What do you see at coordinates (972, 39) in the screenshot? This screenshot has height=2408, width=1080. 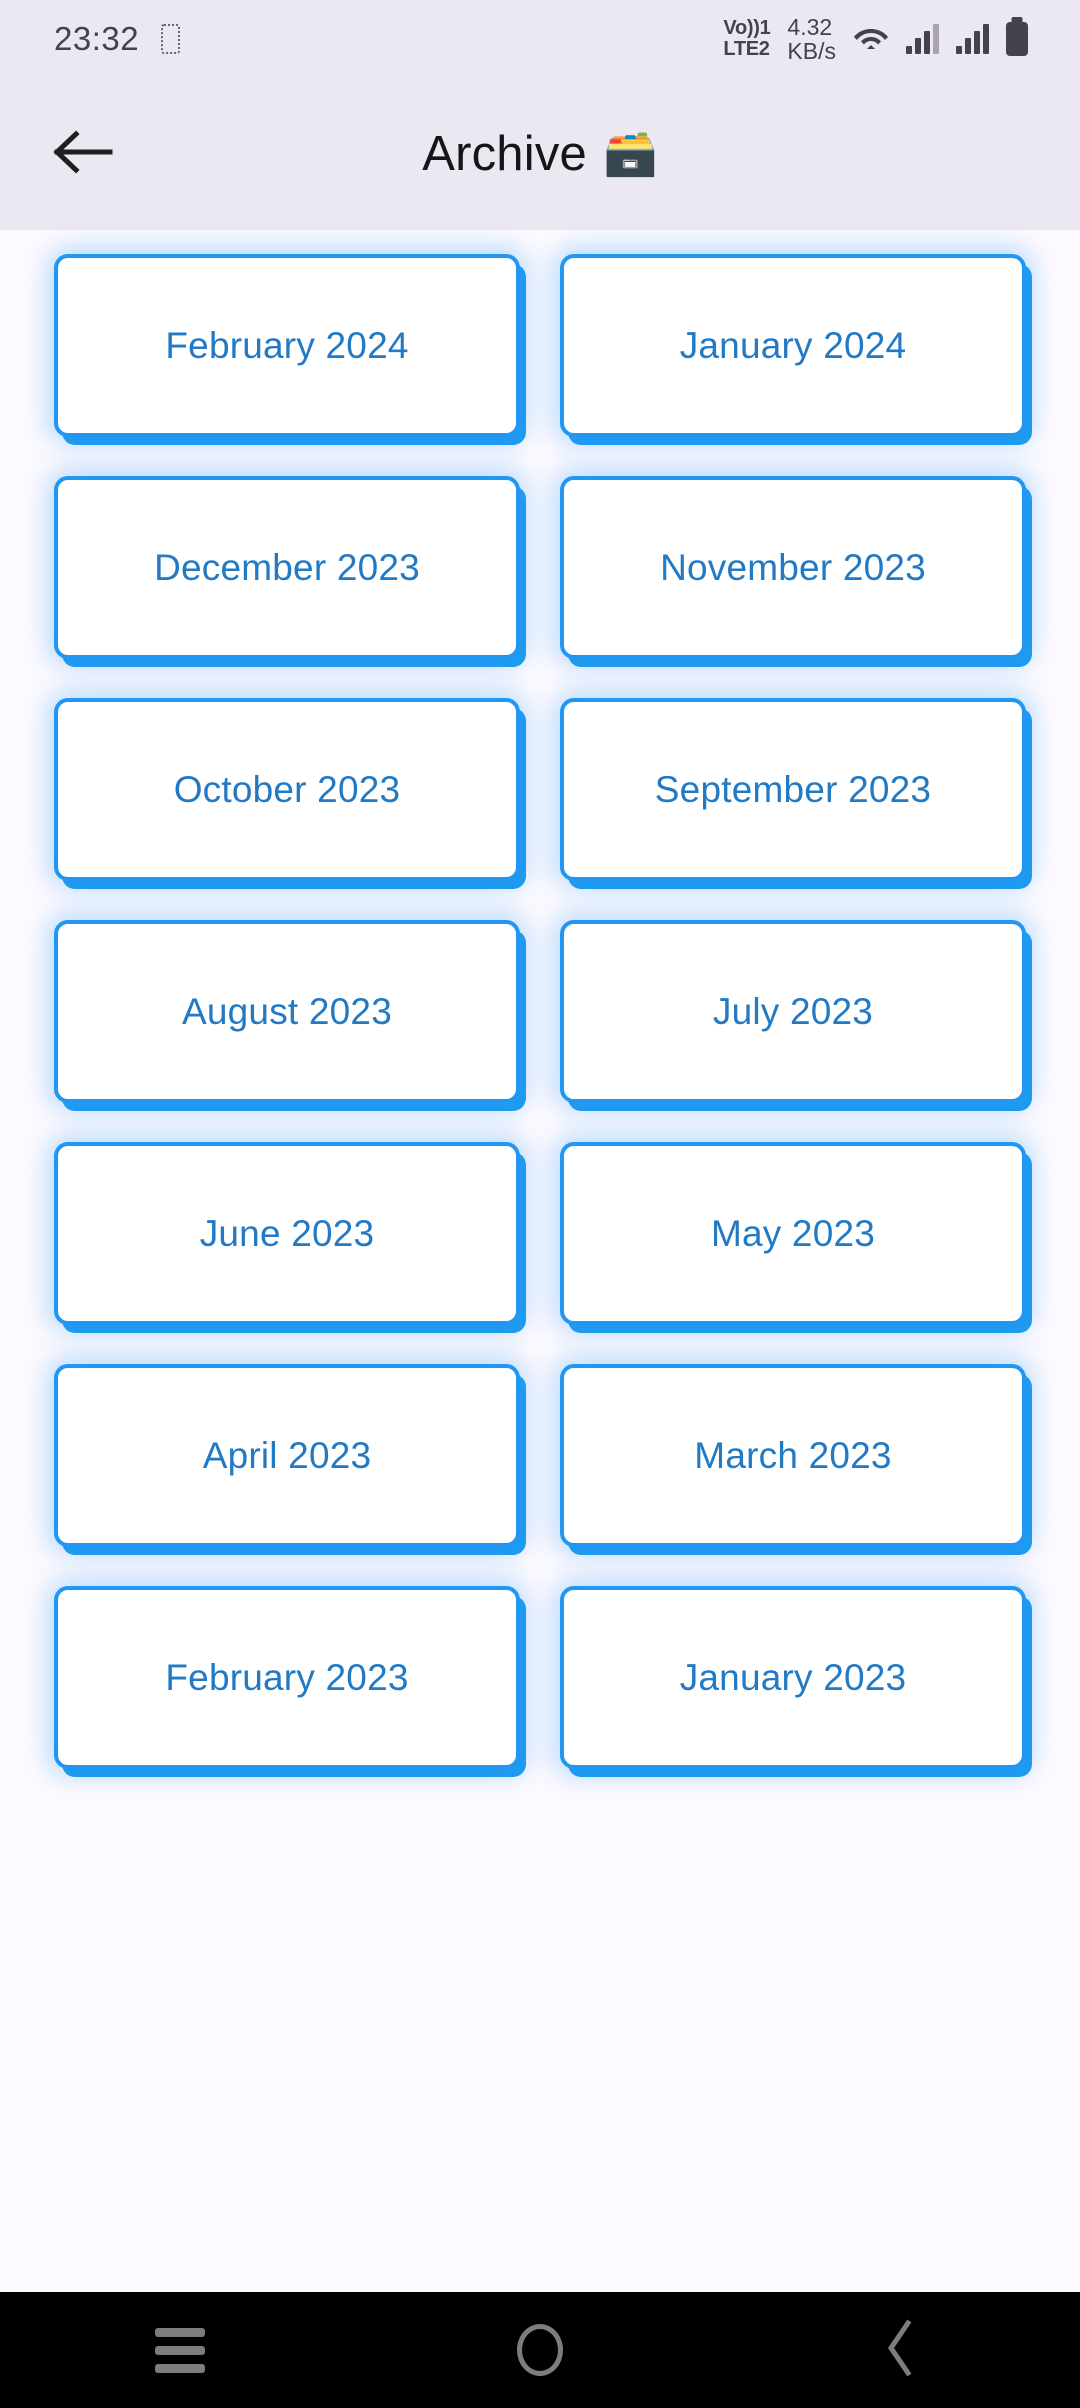 I see `signal-bars-icon-sim2` at bounding box center [972, 39].